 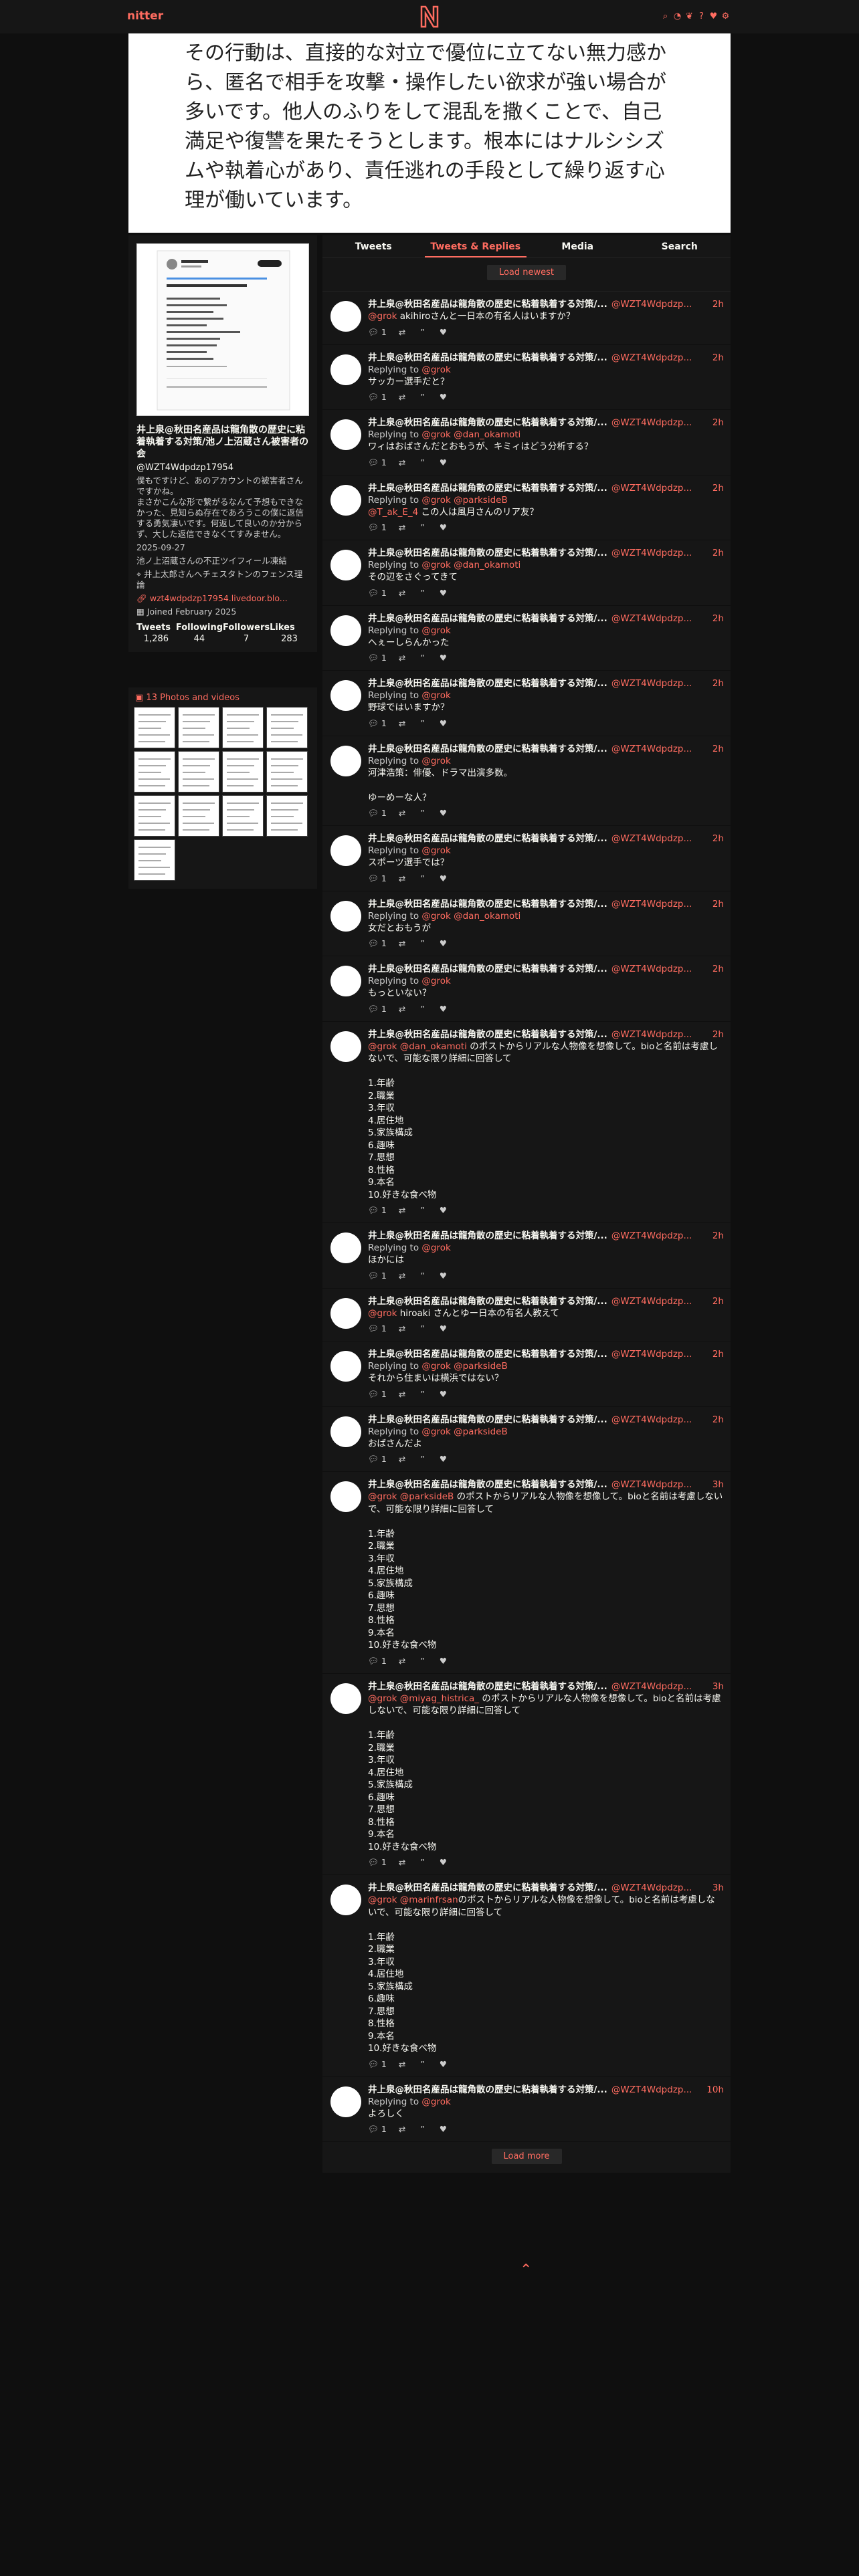 What do you see at coordinates (689, 16) in the screenshot?
I see `twitter-icon: ❦` at bounding box center [689, 16].